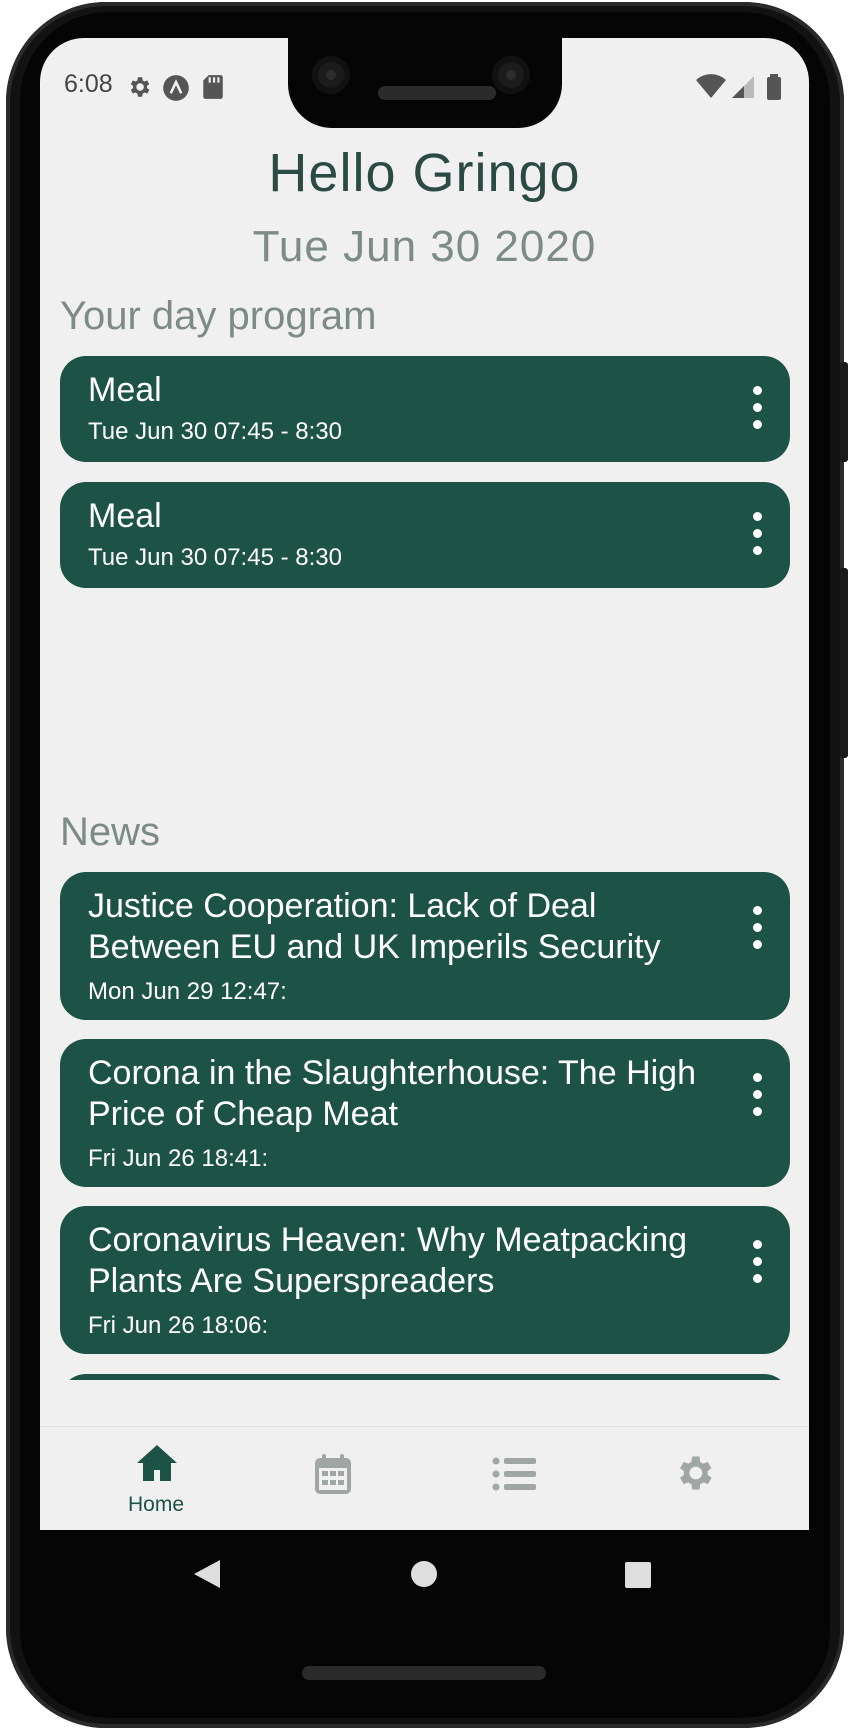 This screenshot has height=1732, width=855. I want to click on news-title-line: Between EU and UK Imperils Security, so click(374, 947).